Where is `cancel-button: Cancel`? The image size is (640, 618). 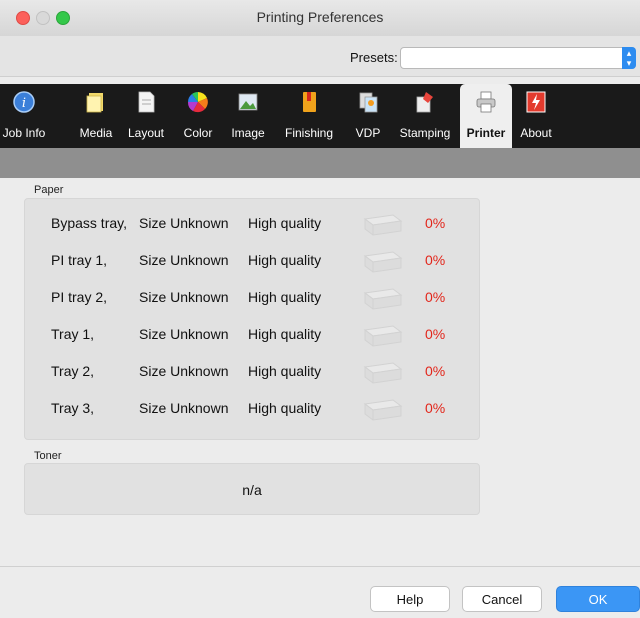 cancel-button: Cancel is located at coordinates (502, 599).